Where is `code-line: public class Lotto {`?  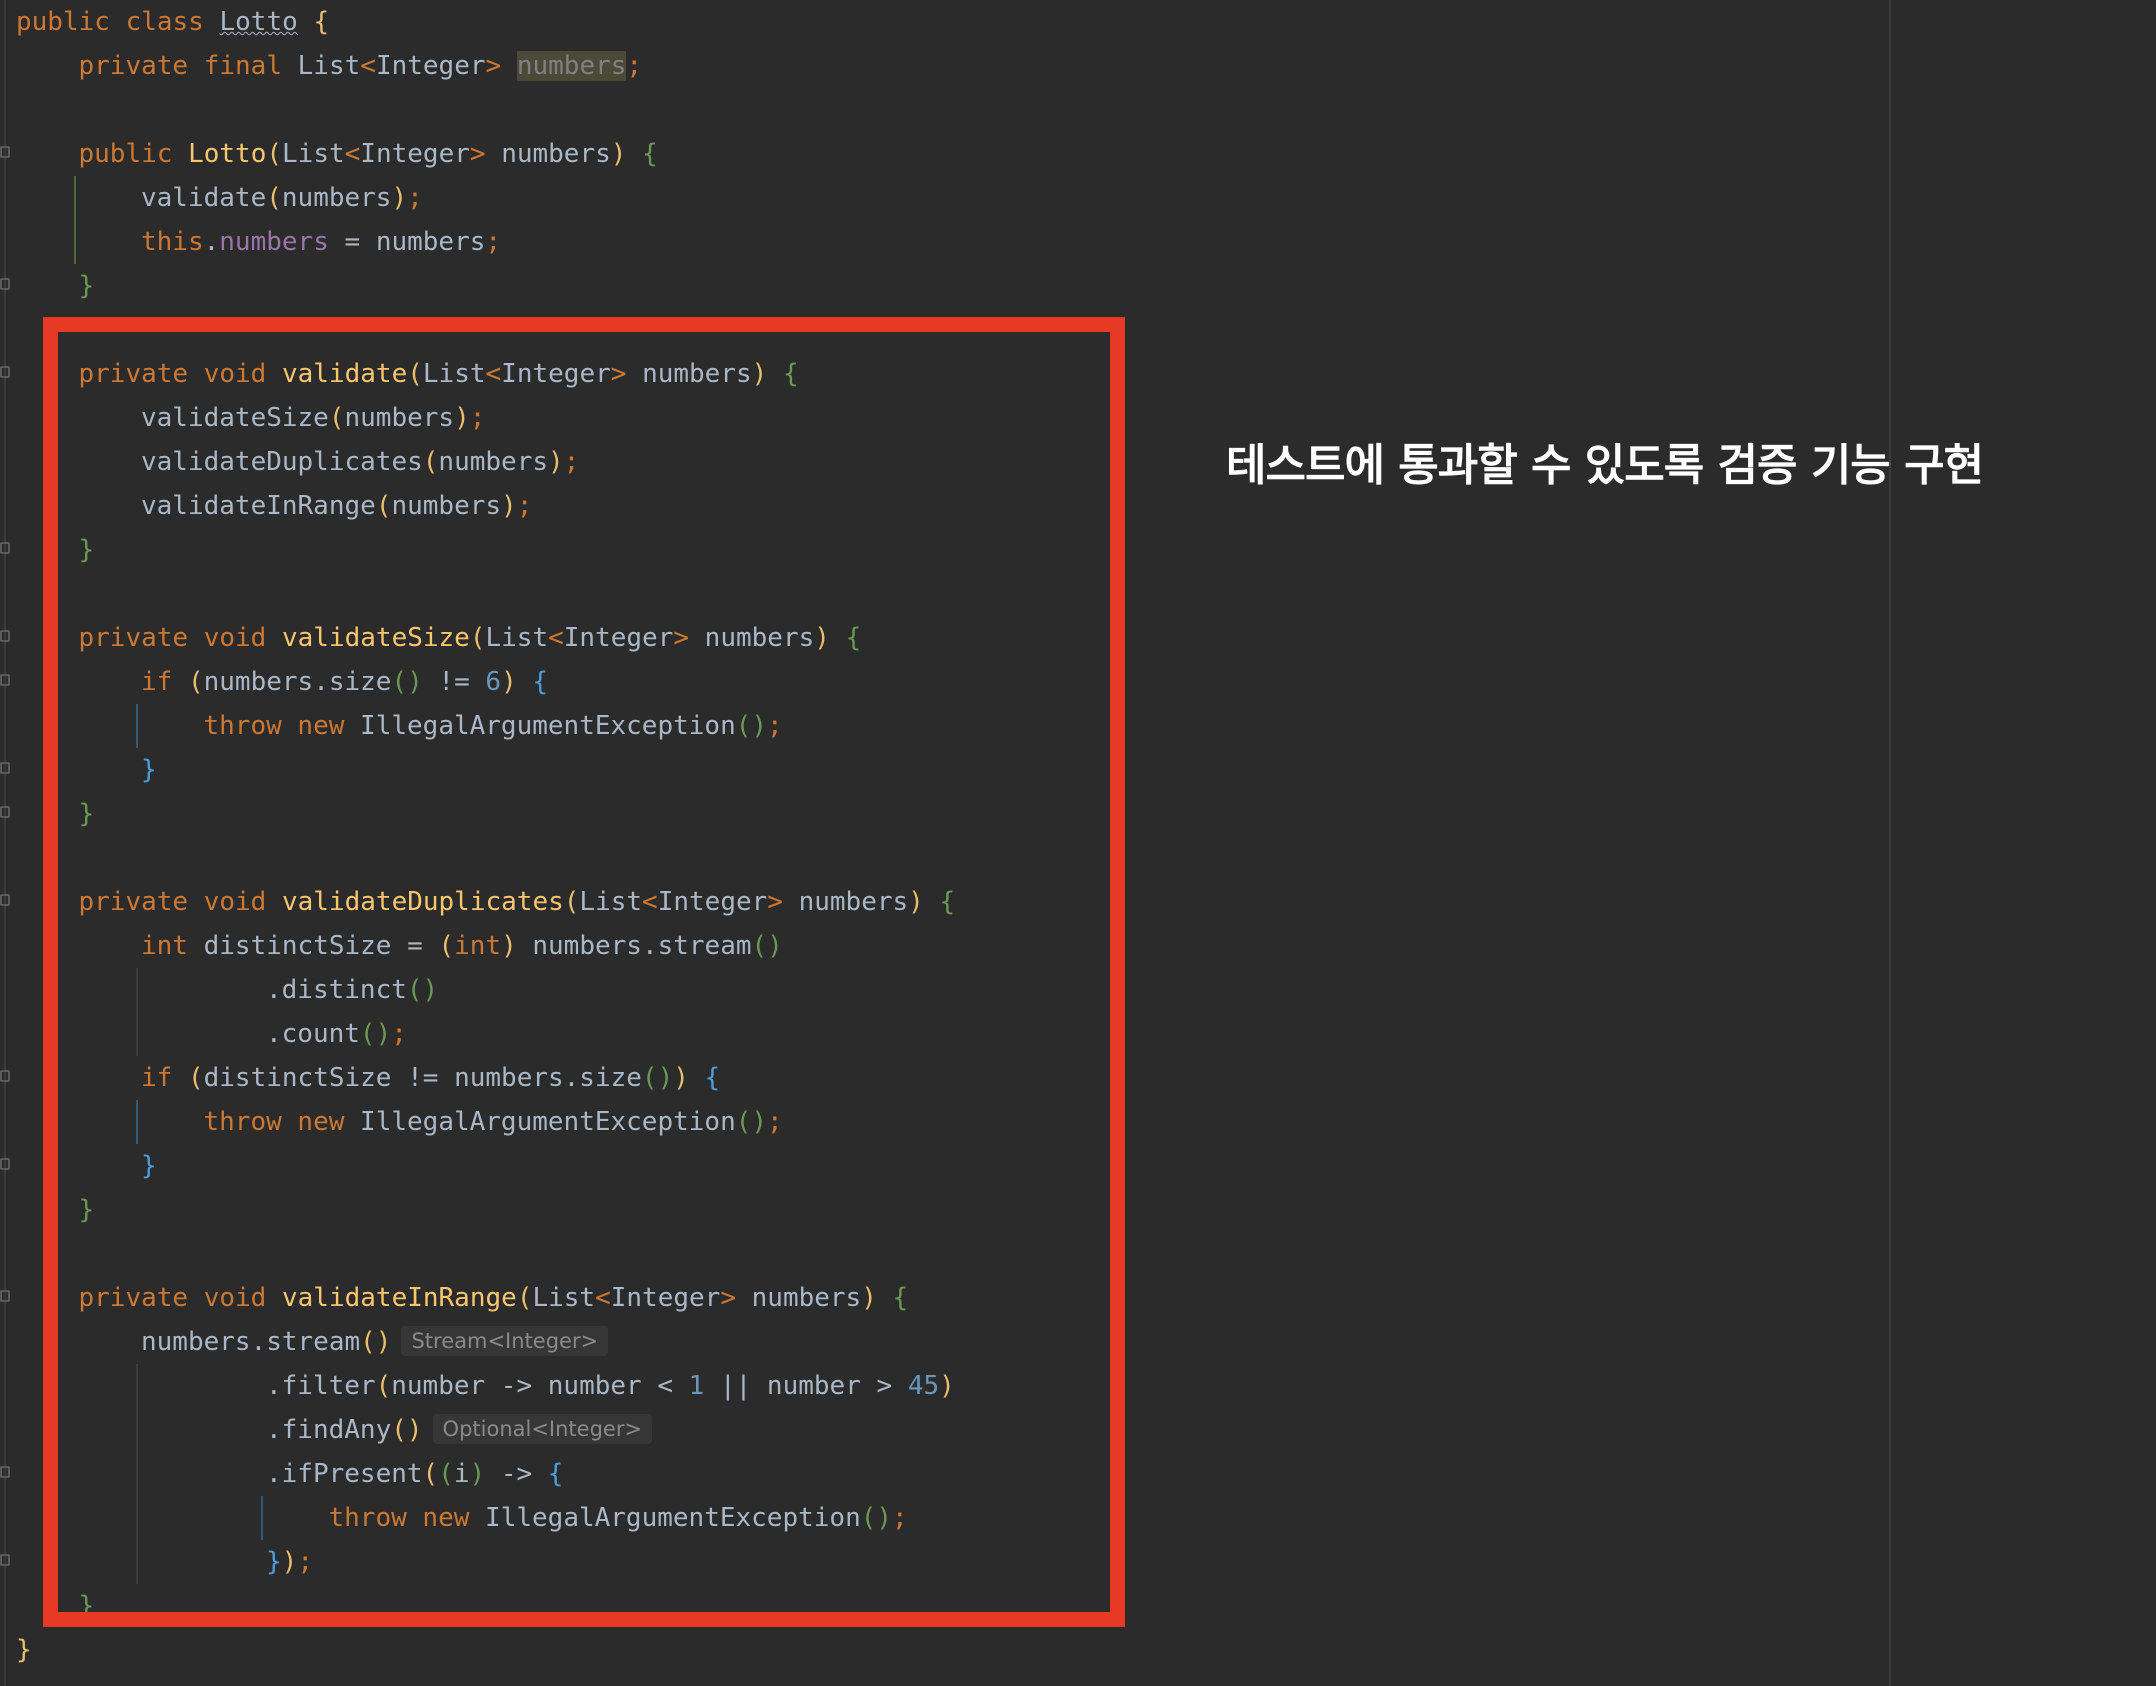 code-line: public class Lotto { is located at coordinates (172, 22).